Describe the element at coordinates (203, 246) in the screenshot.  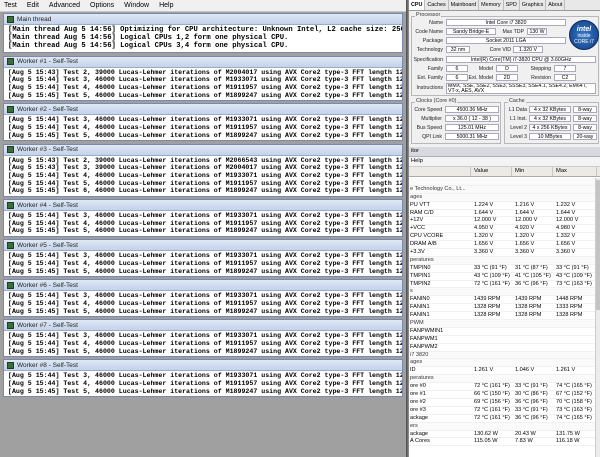
I see `window-title-bar: Worker #5 - Self-Test` at that location.